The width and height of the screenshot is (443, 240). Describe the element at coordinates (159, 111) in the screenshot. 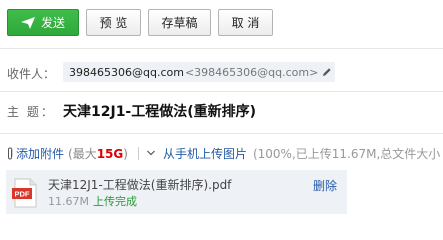

I see `subject-field: 天津12J1-工程做法(重新排序)` at that location.